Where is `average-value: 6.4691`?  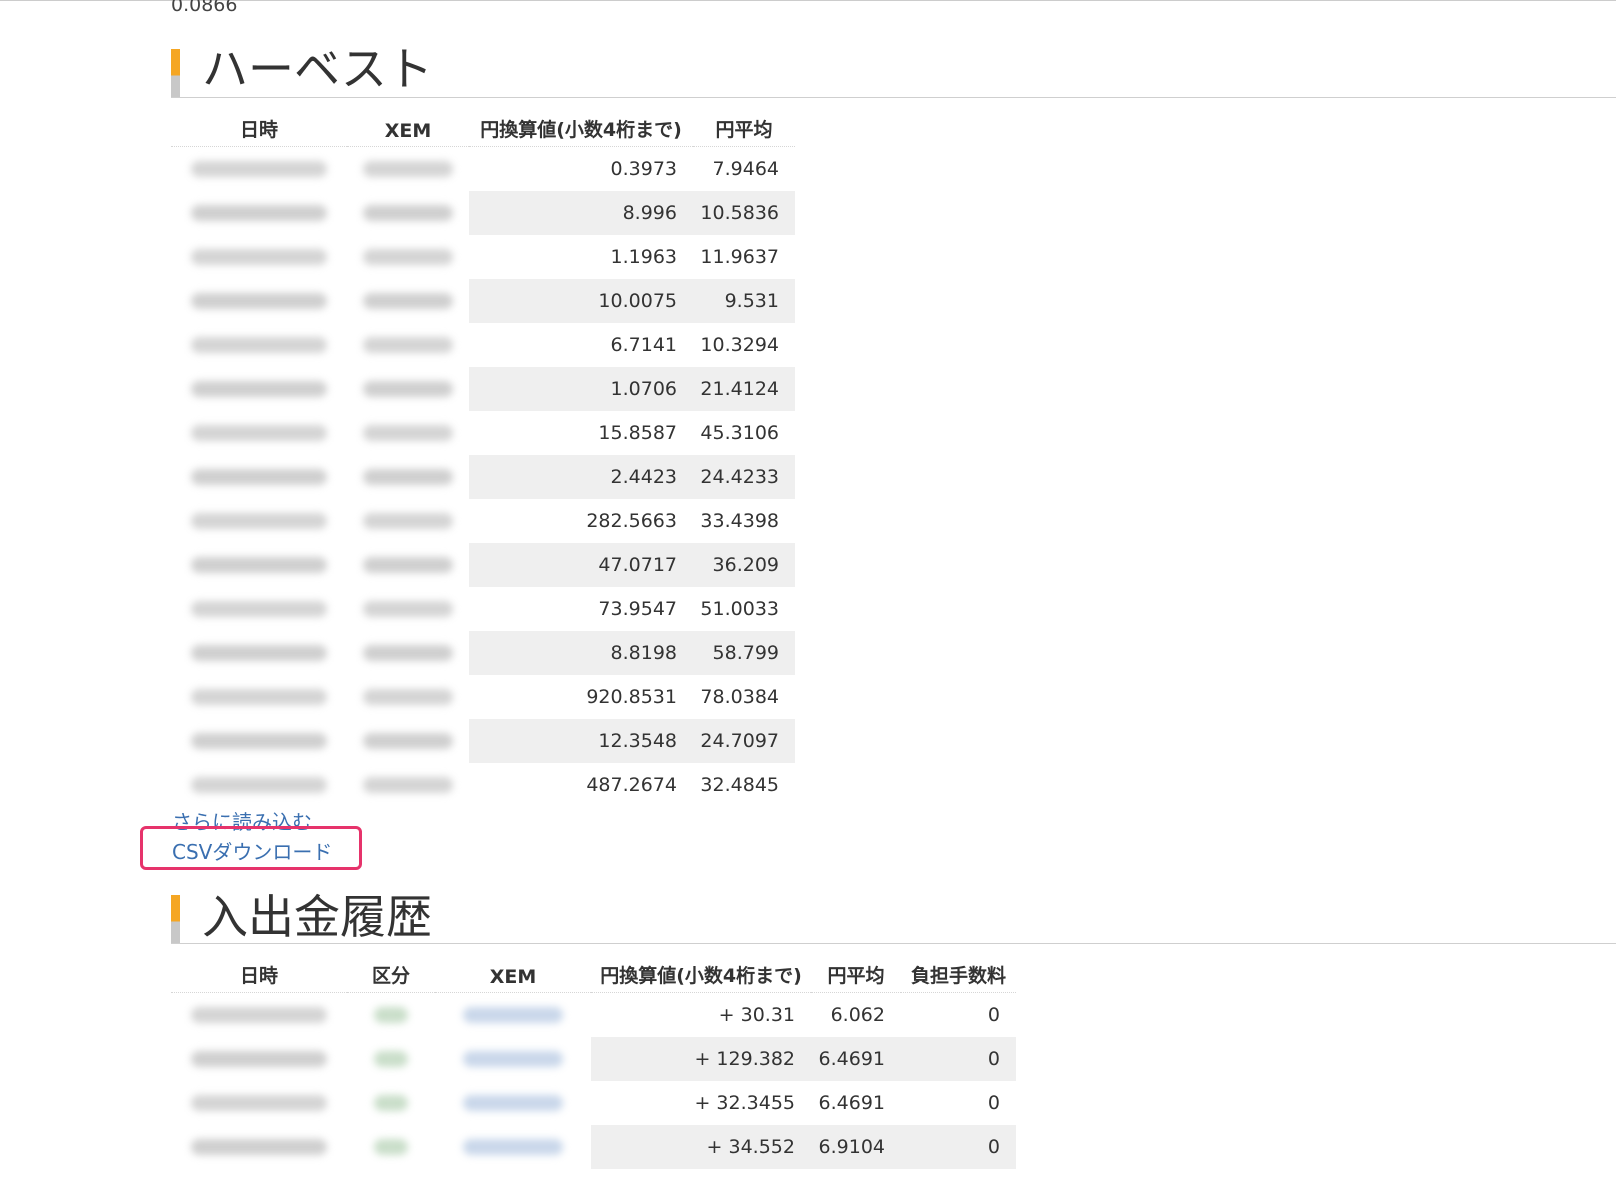 average-value: 6.4691 is located at coordinates (856, 1059).